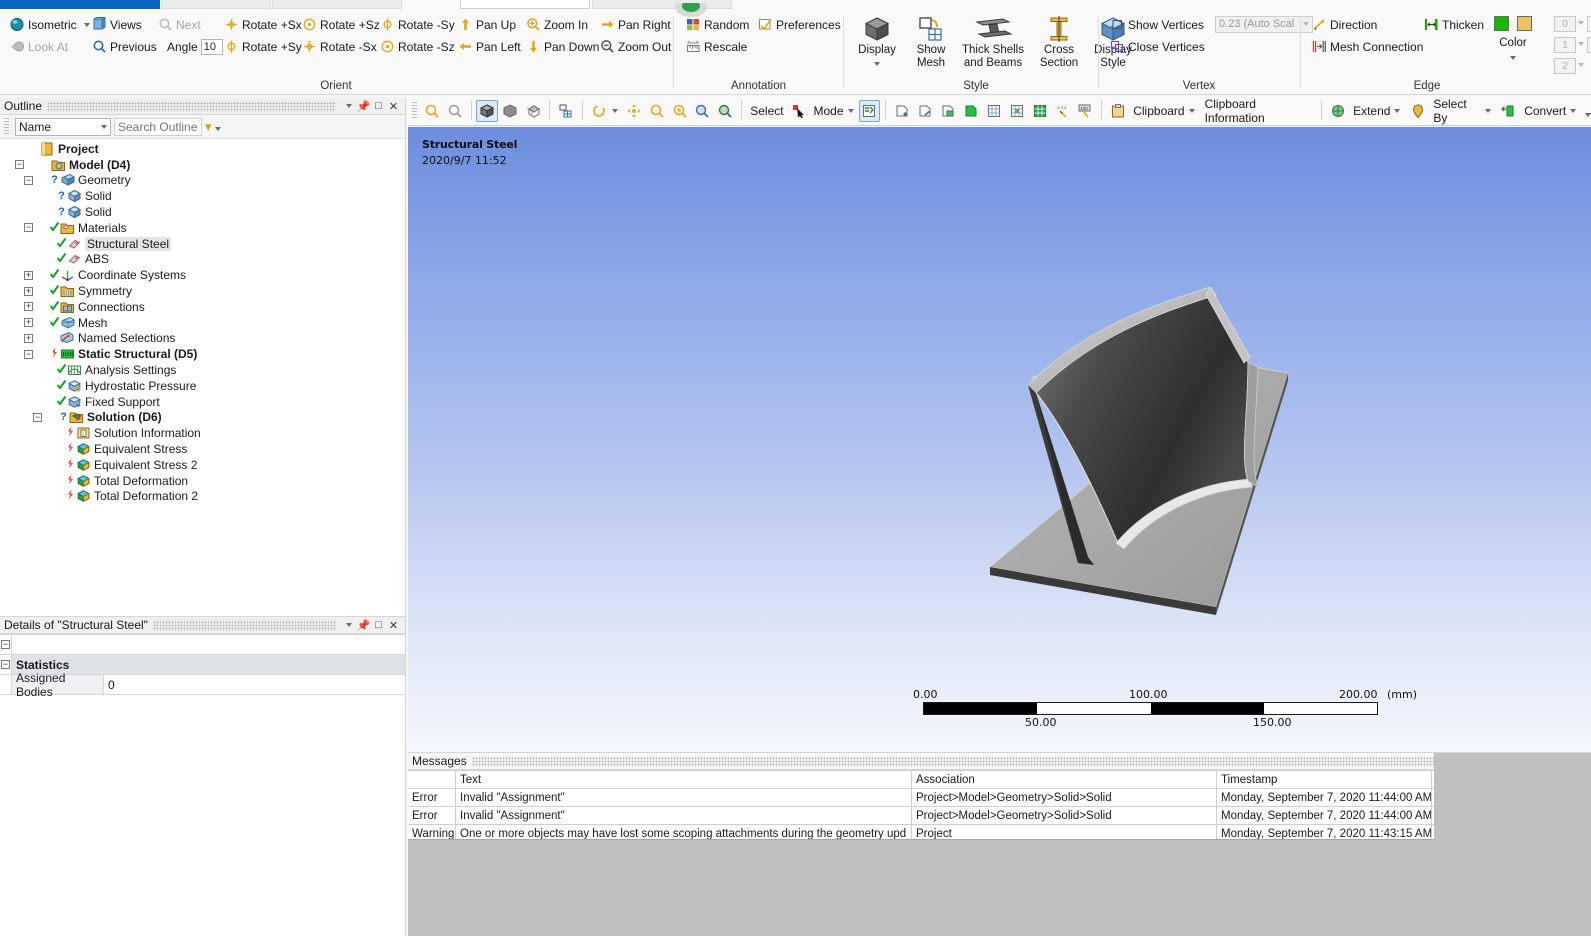  Describe the element at coordinates (1589, 45) in the screenshot. I see `edge-spinner-x: x` at that location.